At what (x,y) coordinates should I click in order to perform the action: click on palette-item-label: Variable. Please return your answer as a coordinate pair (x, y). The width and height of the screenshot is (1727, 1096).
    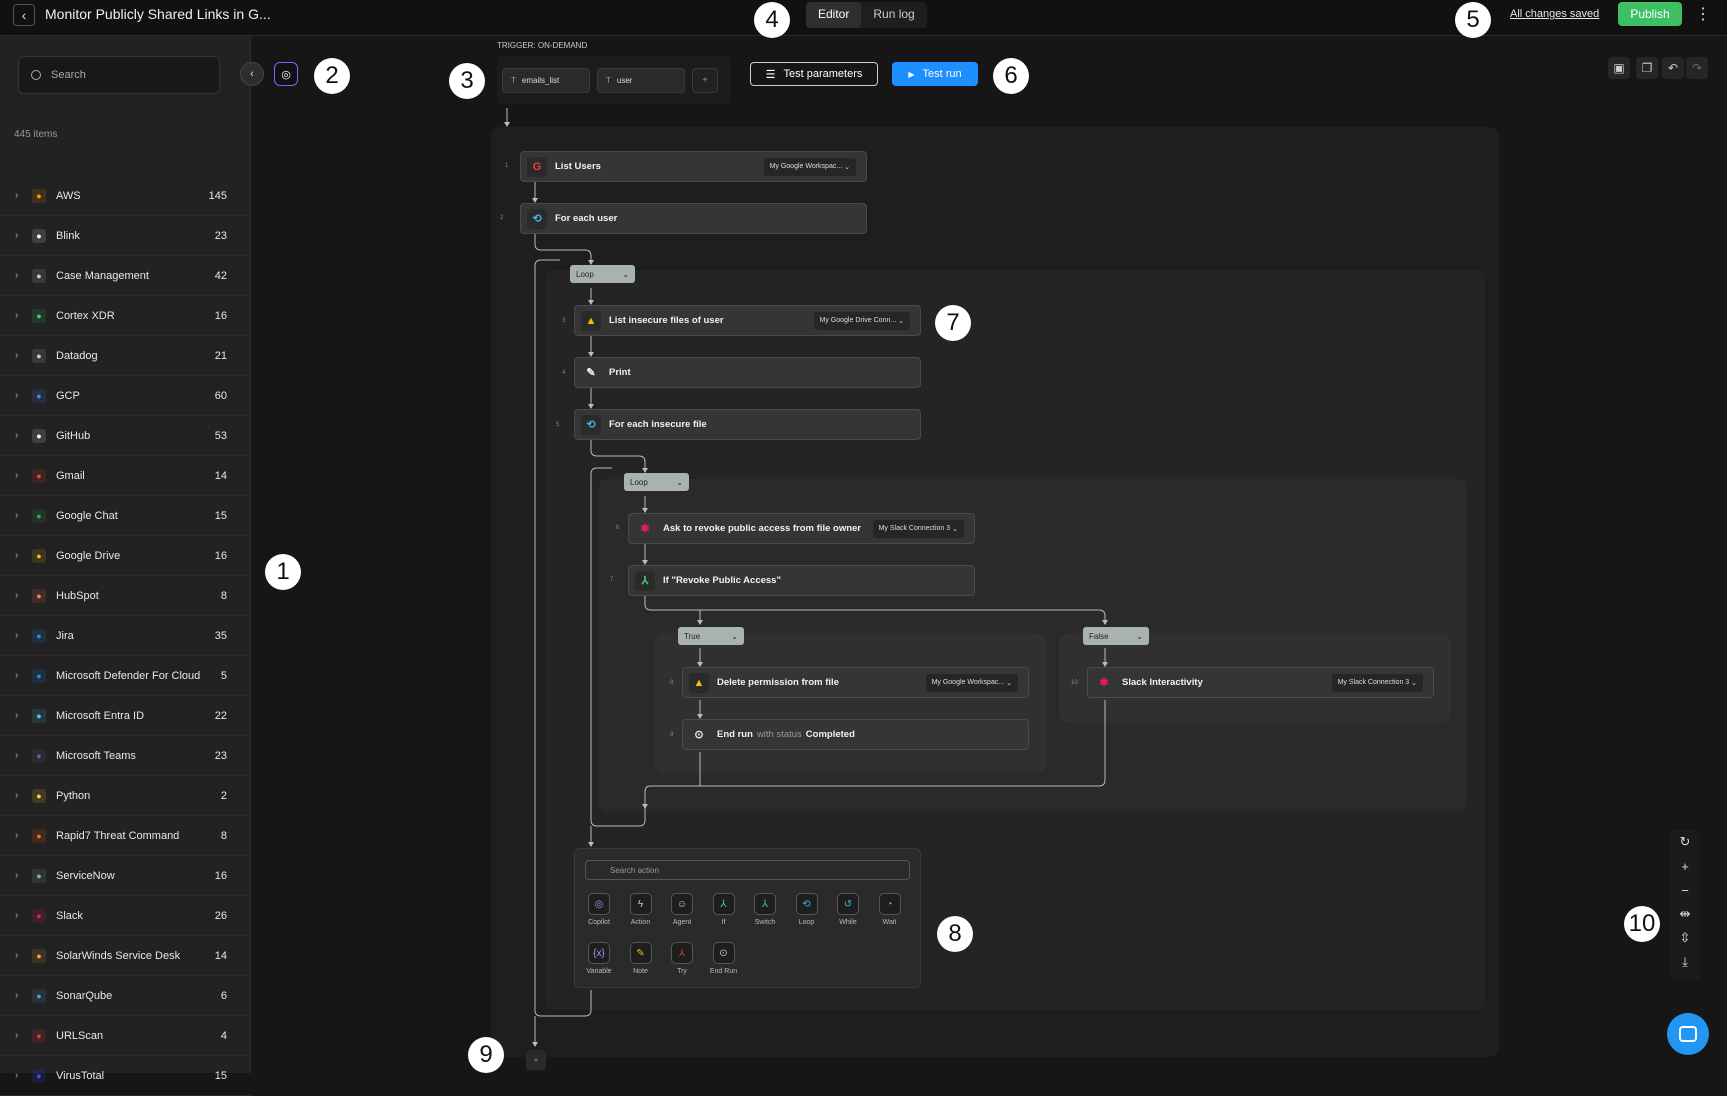
    Looking at the image, I should click on (599, 971).